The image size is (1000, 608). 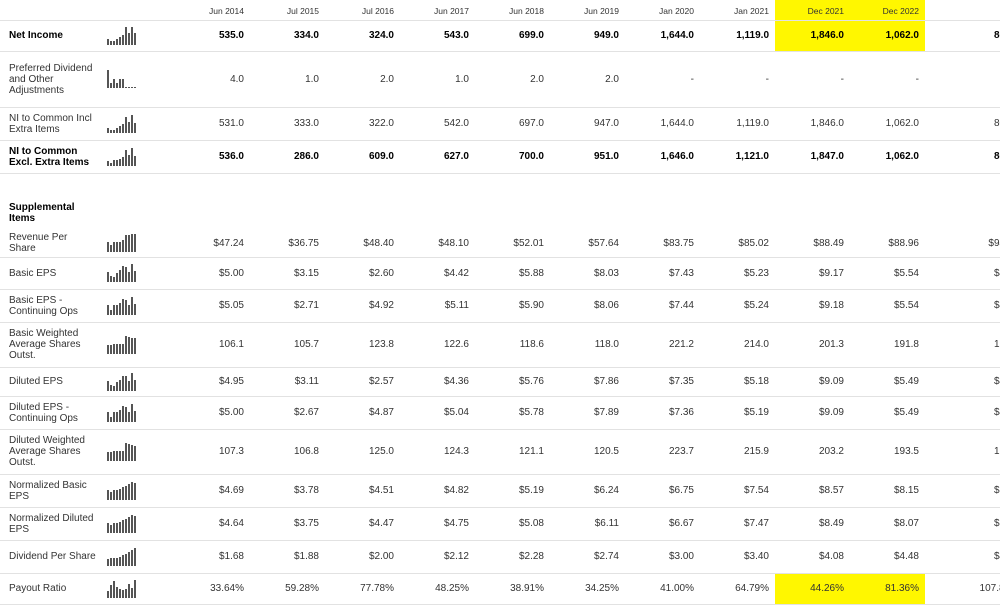 What do you see at coordinates (287, 345) in the screenshot?
I see `value-cell: 105.7` at bounding box center [287, 345].